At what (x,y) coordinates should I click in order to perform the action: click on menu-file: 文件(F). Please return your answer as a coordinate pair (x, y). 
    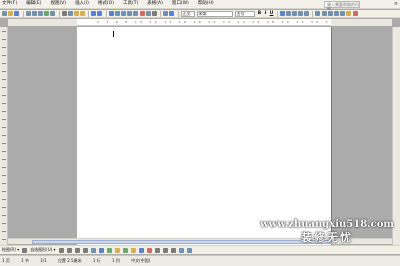
    Looking at the image, I should click on (9, 4).